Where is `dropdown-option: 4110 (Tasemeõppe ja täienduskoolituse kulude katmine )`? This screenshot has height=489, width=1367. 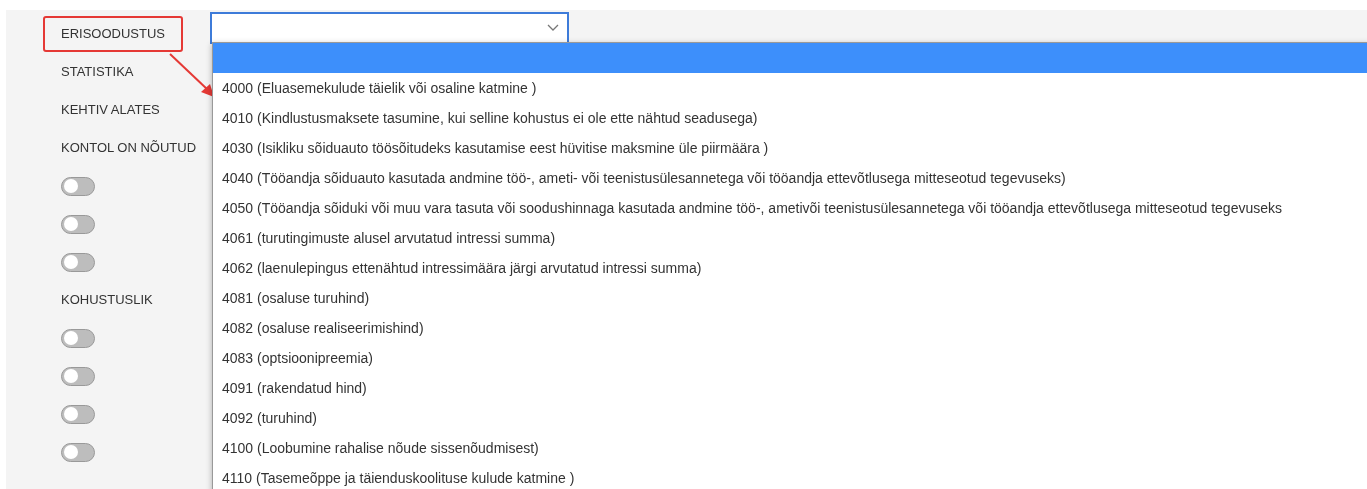 dropdown-option: 4110 (Tasemeõppe ja täienduskoolituse kulude katmine ) is located at coordinates (790, 476).